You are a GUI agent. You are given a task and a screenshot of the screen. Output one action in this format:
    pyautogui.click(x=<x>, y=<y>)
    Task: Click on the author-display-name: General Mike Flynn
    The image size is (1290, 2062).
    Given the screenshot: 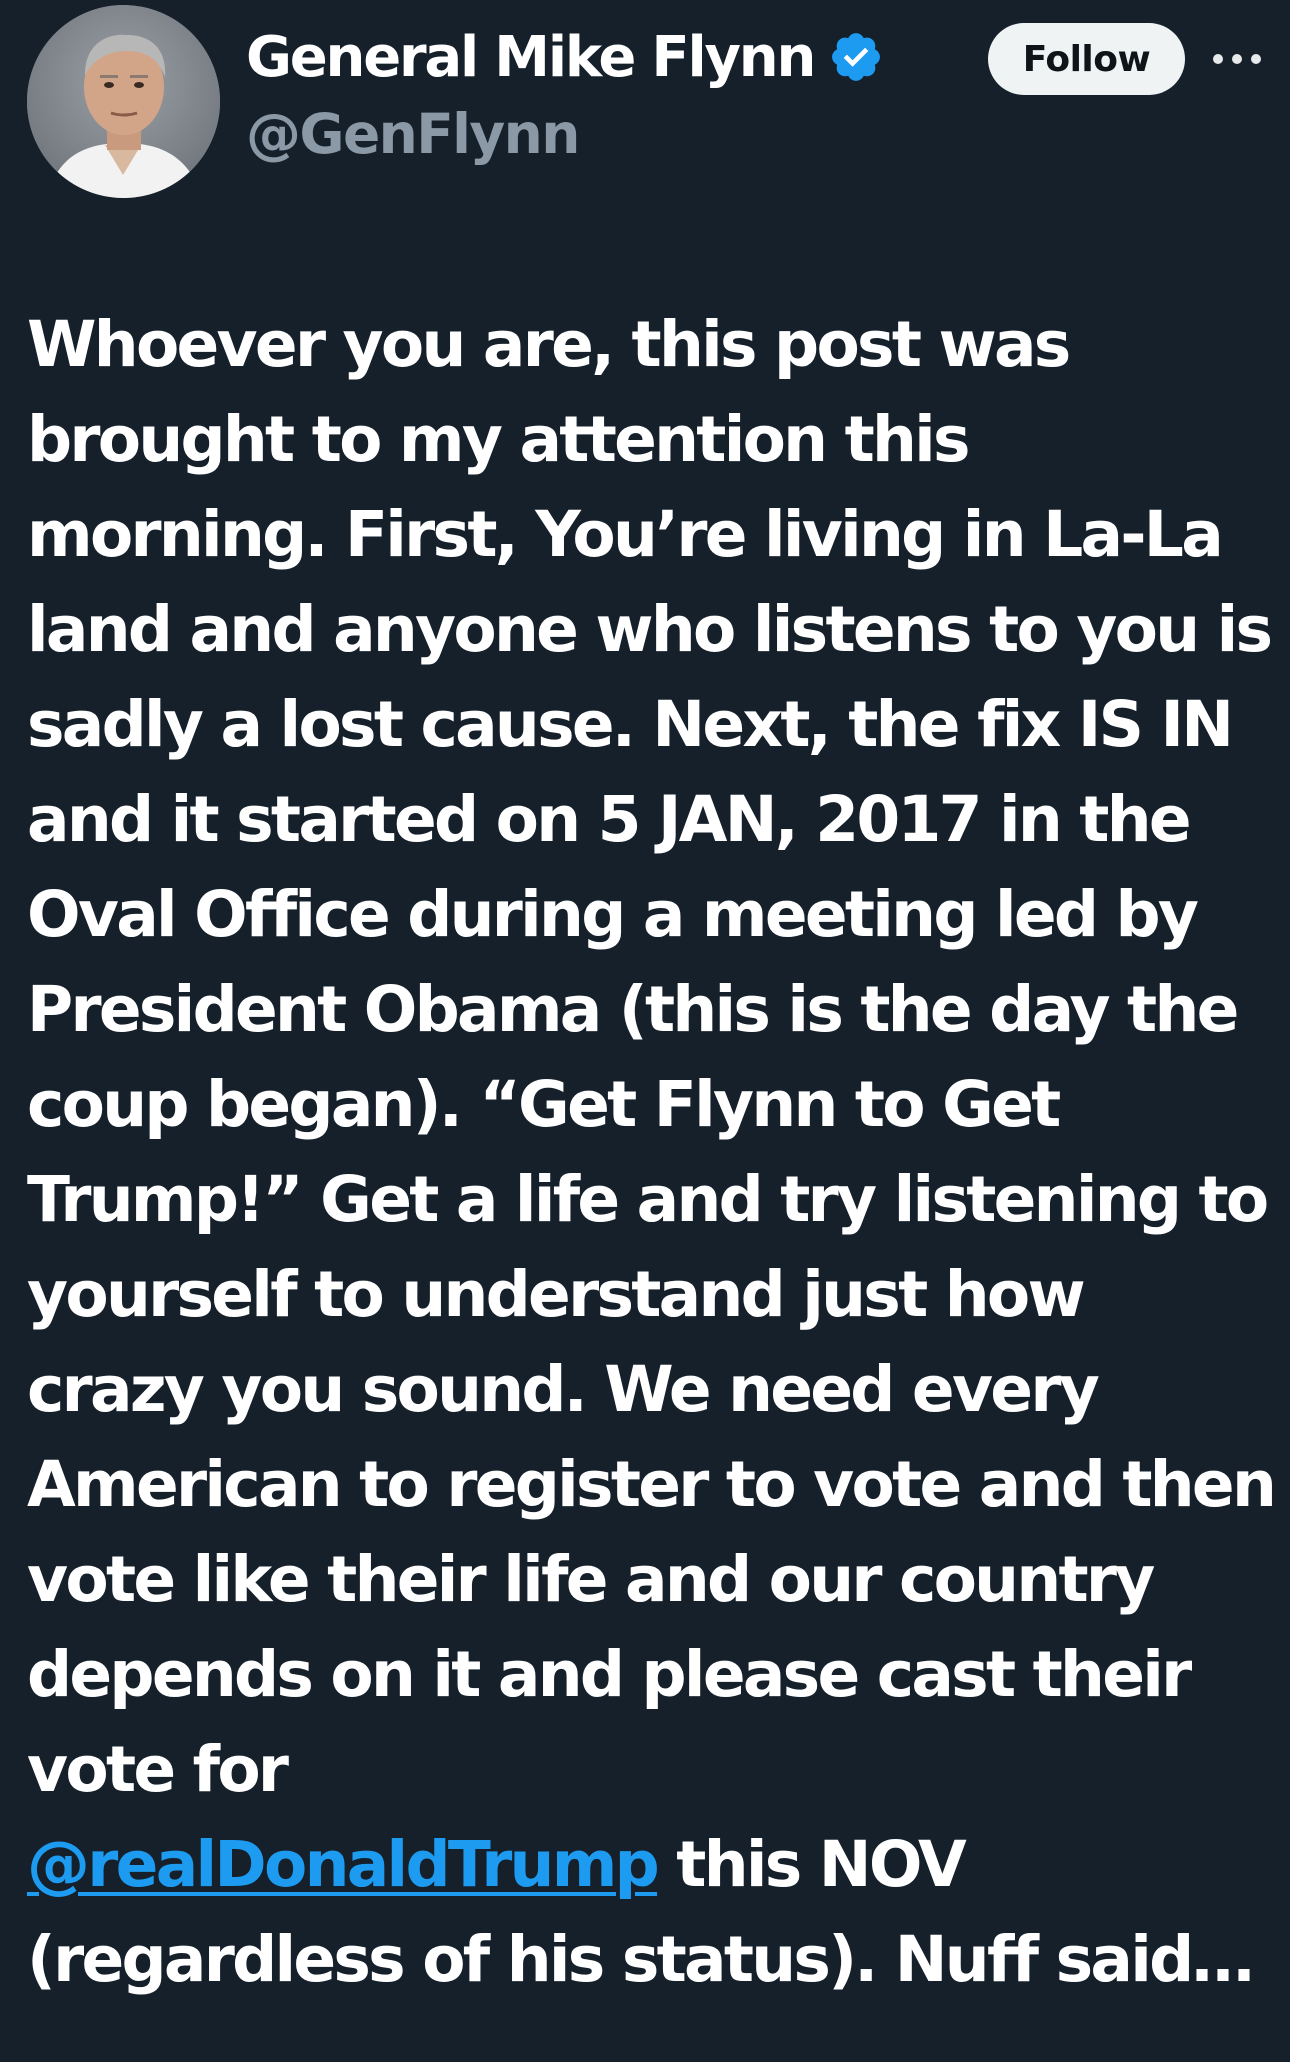 What is the action you would take?
    pyautogui.click(x=531, y=57)
    